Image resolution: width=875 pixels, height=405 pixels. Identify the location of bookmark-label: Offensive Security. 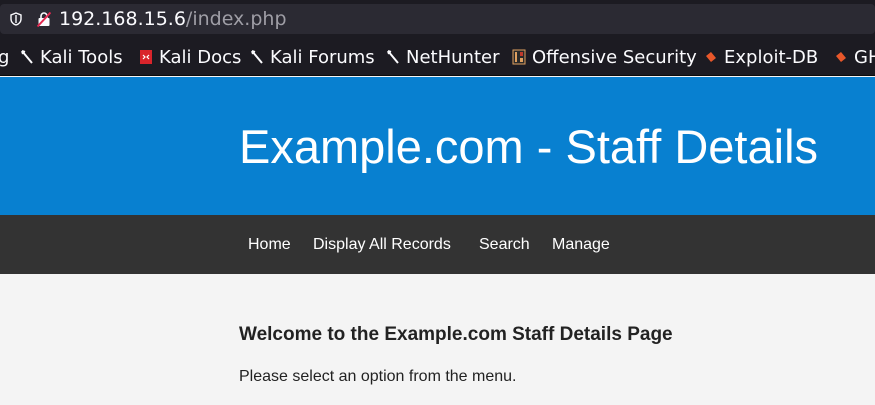
(614, 57).